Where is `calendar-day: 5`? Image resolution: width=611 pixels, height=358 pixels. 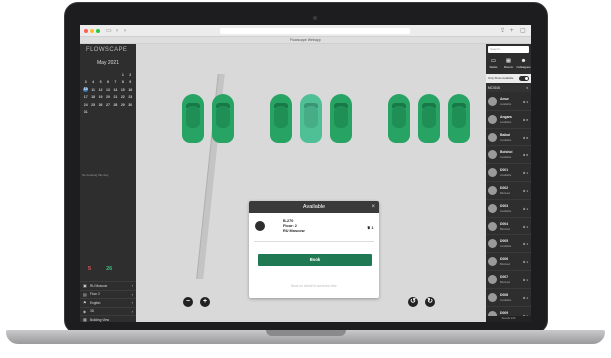
calendar-day: 5 is located at coordinates (100, 83).